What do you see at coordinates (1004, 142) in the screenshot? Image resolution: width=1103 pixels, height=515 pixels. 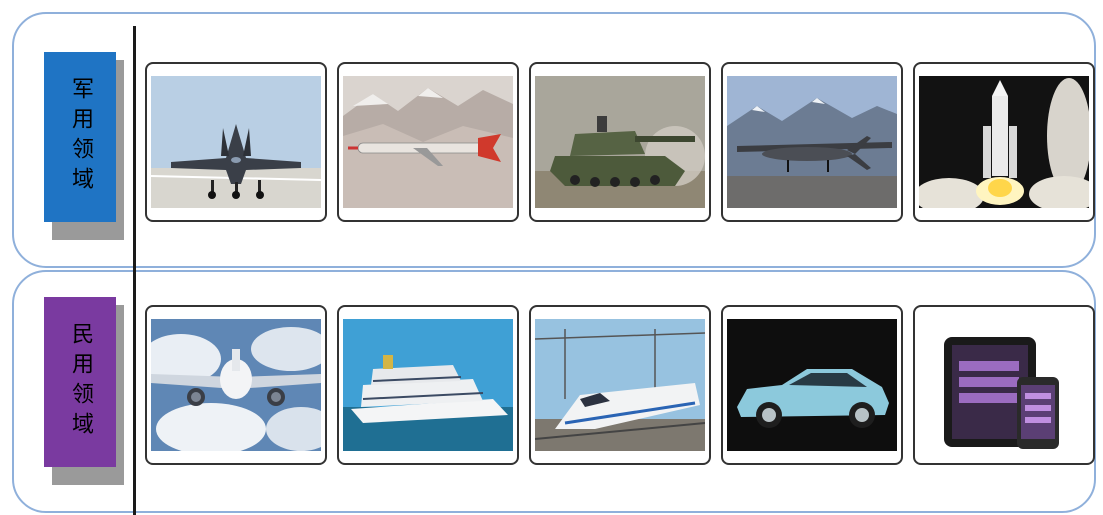 I see `rocket-launch-image` at bounding box center [1004, 142].